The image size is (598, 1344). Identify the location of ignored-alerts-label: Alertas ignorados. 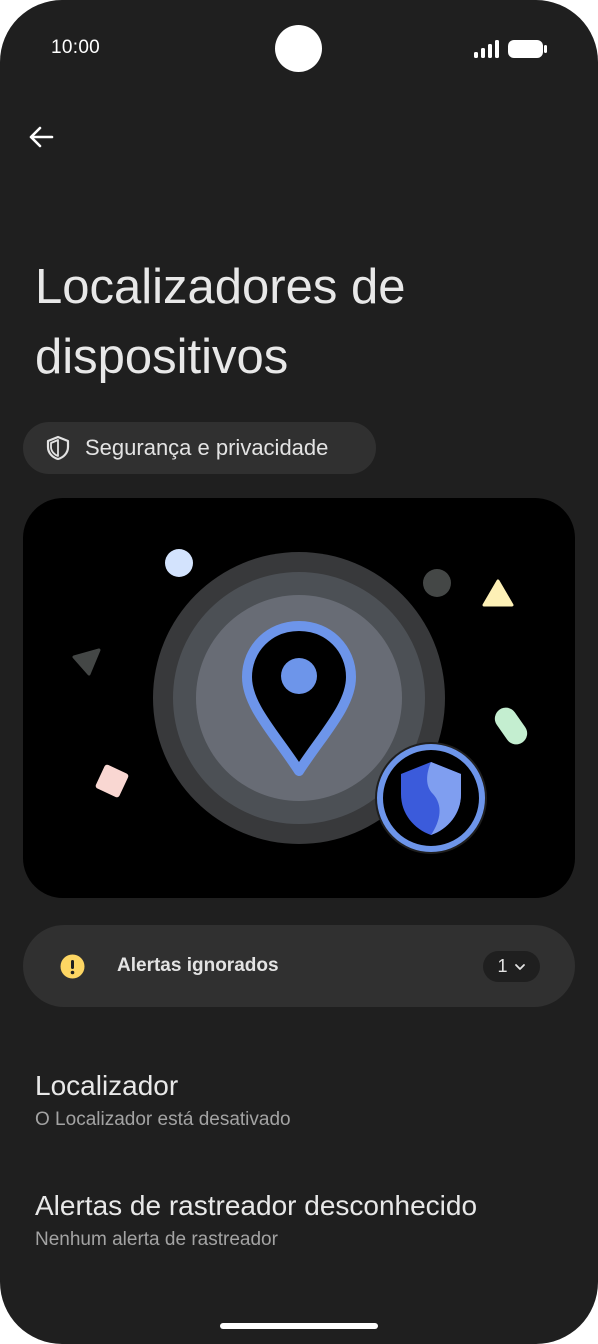
(198, 965).